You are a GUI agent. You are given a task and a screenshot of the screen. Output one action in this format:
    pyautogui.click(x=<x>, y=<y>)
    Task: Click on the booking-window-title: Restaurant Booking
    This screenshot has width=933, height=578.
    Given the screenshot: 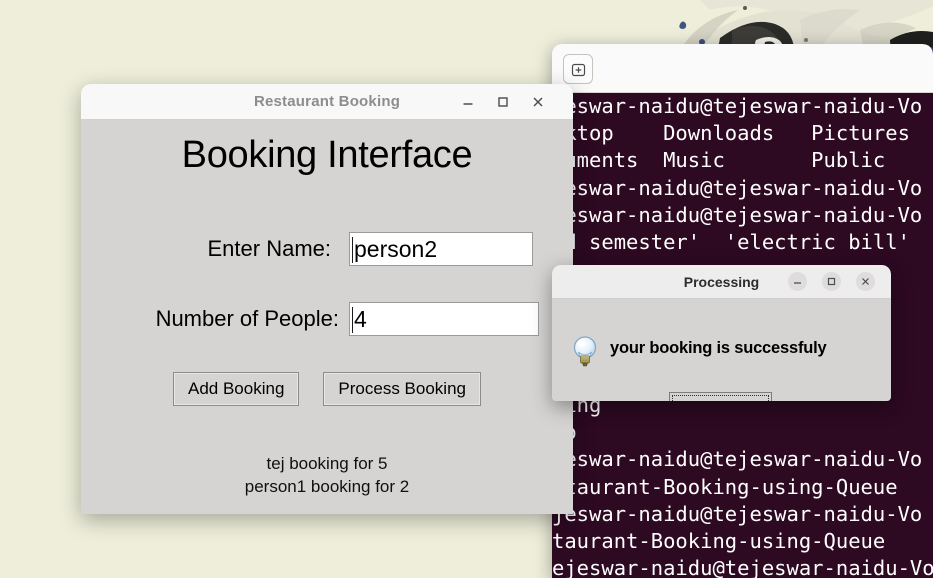 What is the action you would take?
    pyautogui.click(x=327, y=101)
    